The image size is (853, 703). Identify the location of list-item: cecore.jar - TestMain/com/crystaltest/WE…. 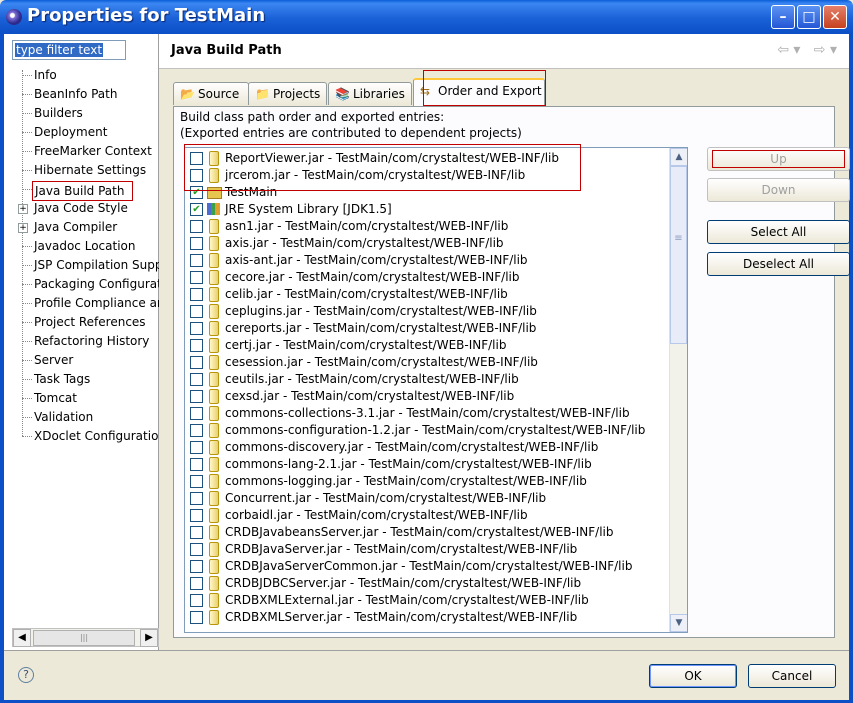
(428, 277).